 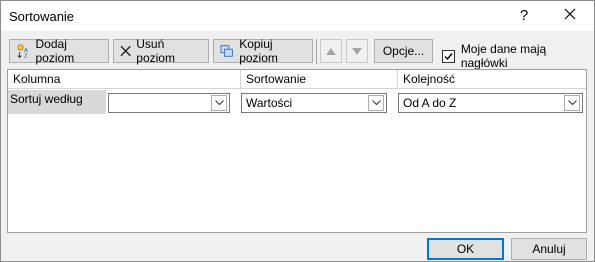 I want to click on headers-checkbox, so click(x=448, y=56).